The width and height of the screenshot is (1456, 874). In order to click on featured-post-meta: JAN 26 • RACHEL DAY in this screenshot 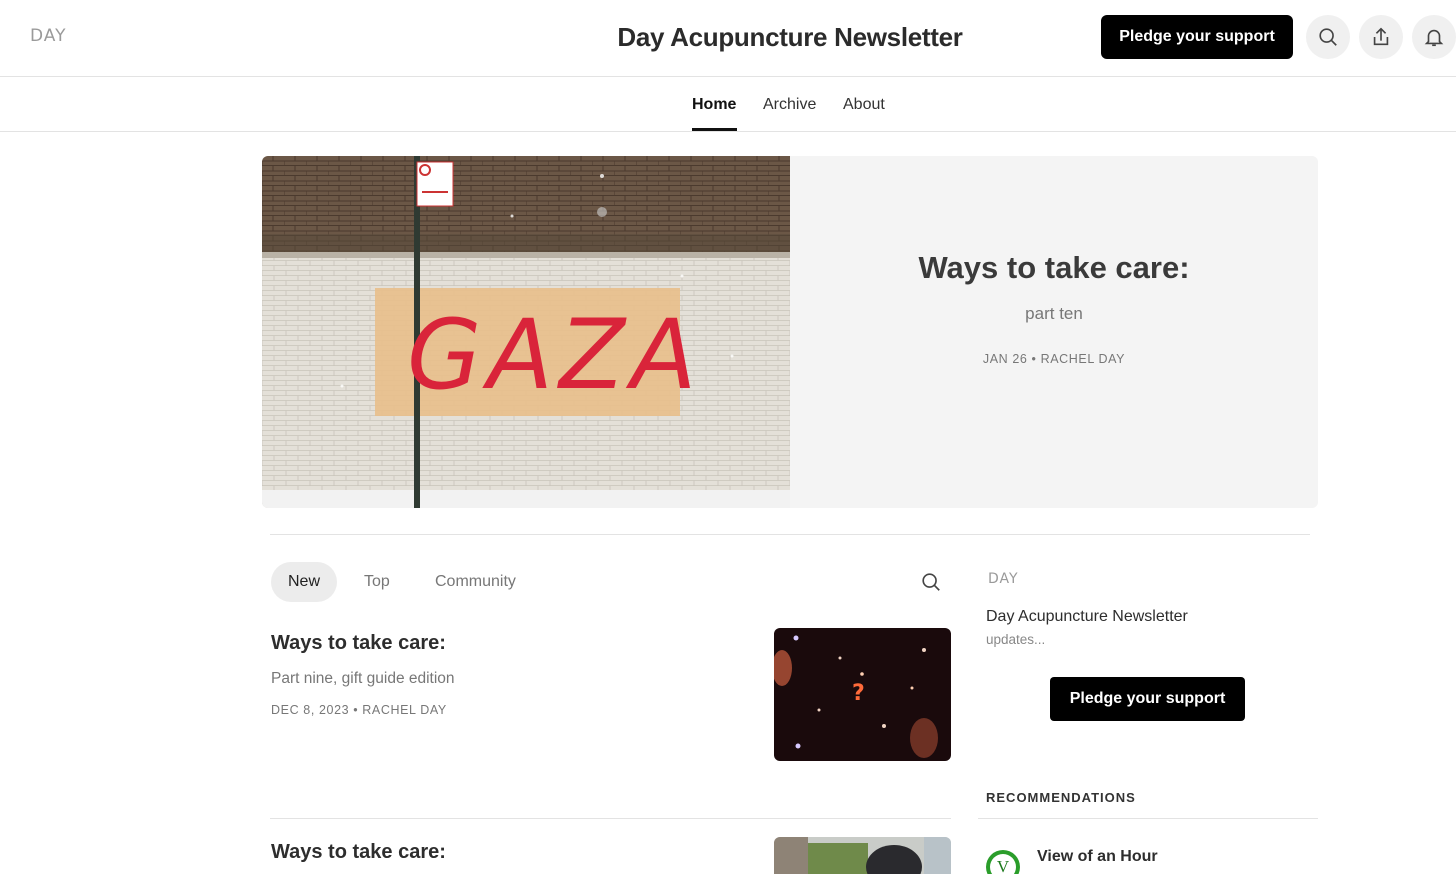, I will do `click(1054, 359)`.